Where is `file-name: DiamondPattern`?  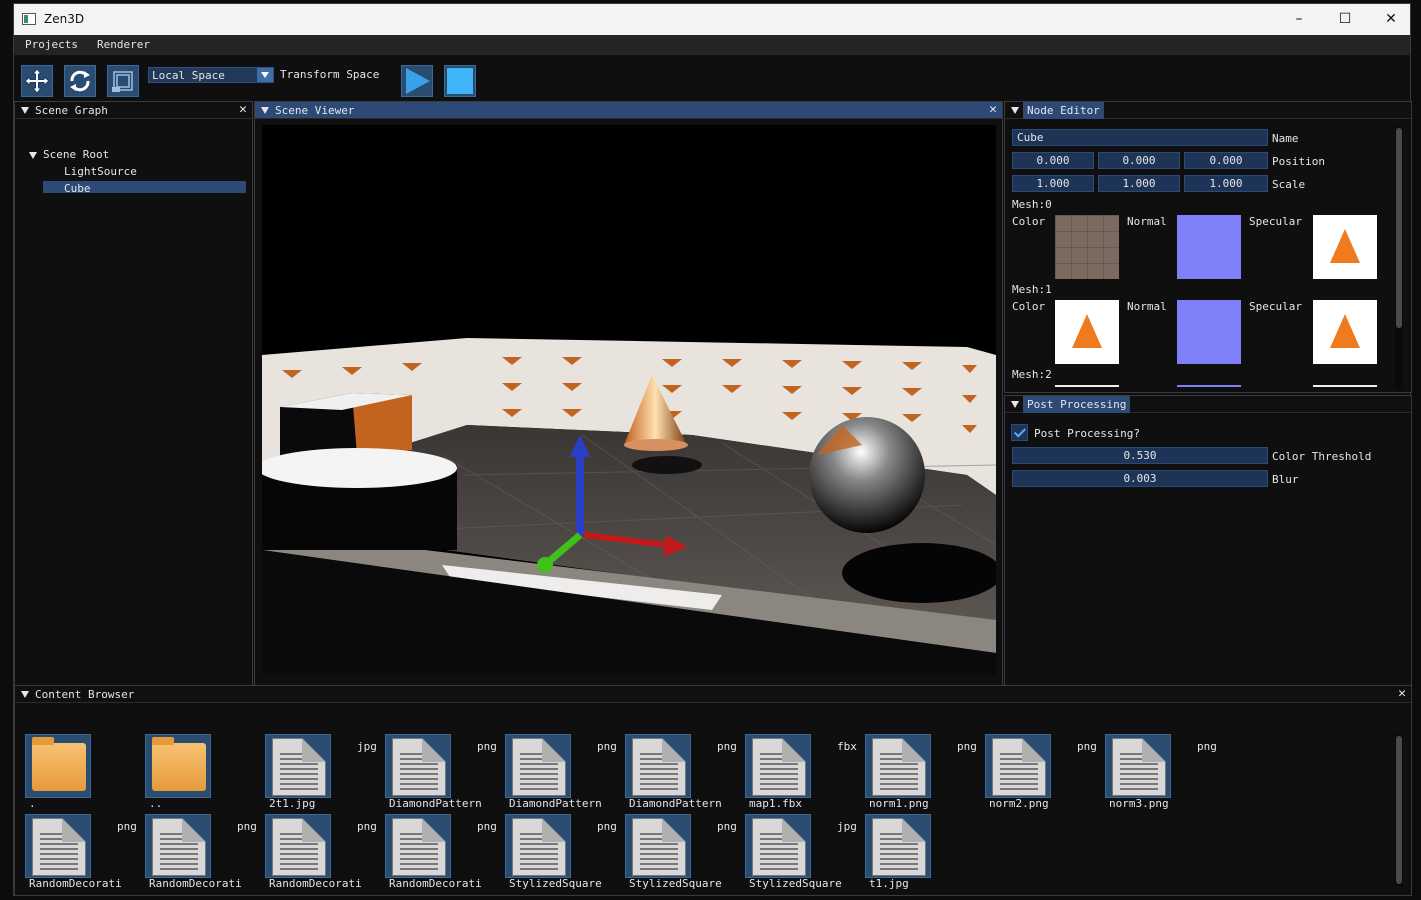 file-name: DiamondPattern is located at coordinates (555, 803).